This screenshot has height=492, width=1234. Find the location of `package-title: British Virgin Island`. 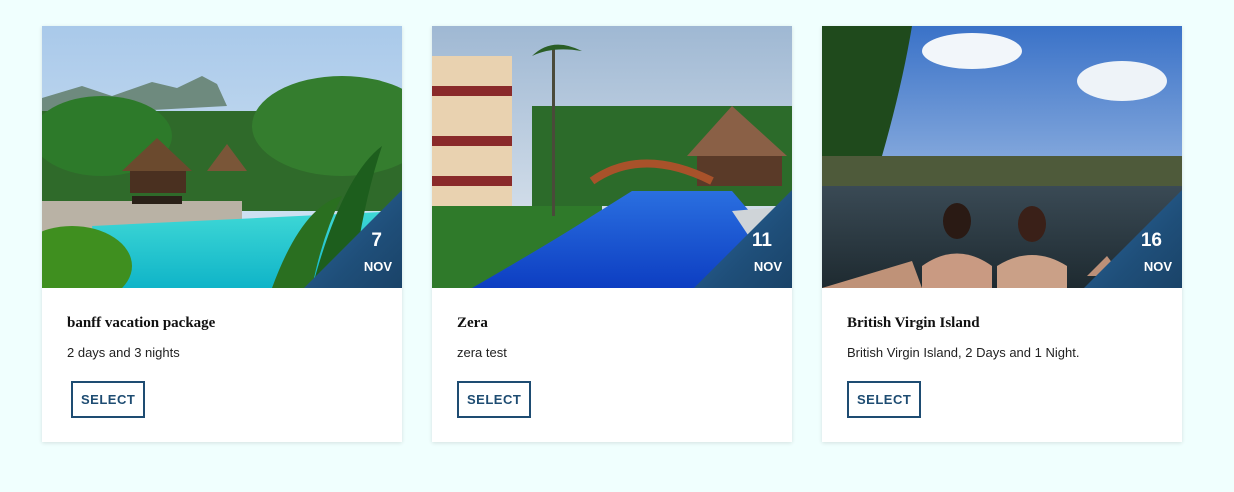

package-title: British Virgin Island is located at coordinates (913, 323).